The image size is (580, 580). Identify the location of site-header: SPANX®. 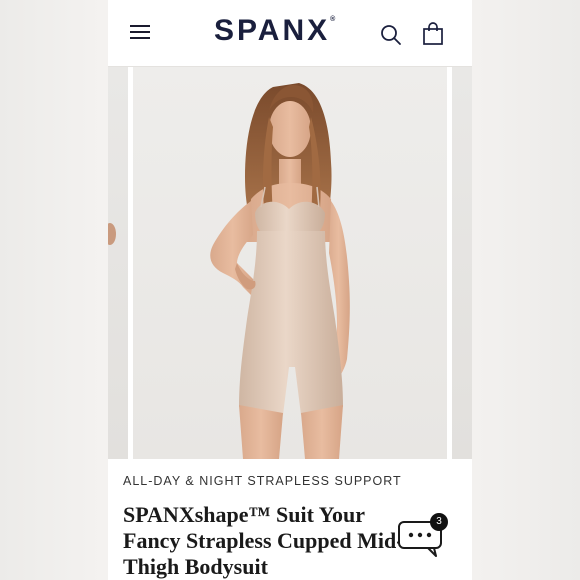
(290, 33).